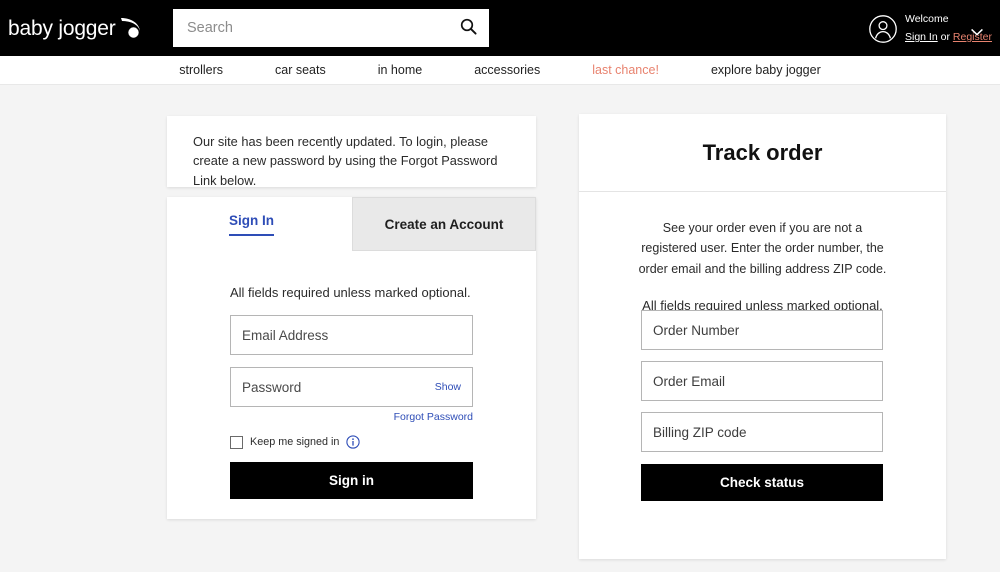  I want to click on brand-logo: baby jogger, so click(83, 29).